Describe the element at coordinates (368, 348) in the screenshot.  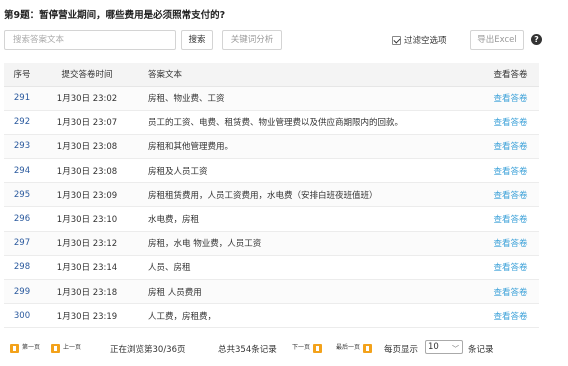
I see `last-page-icon` at that location.